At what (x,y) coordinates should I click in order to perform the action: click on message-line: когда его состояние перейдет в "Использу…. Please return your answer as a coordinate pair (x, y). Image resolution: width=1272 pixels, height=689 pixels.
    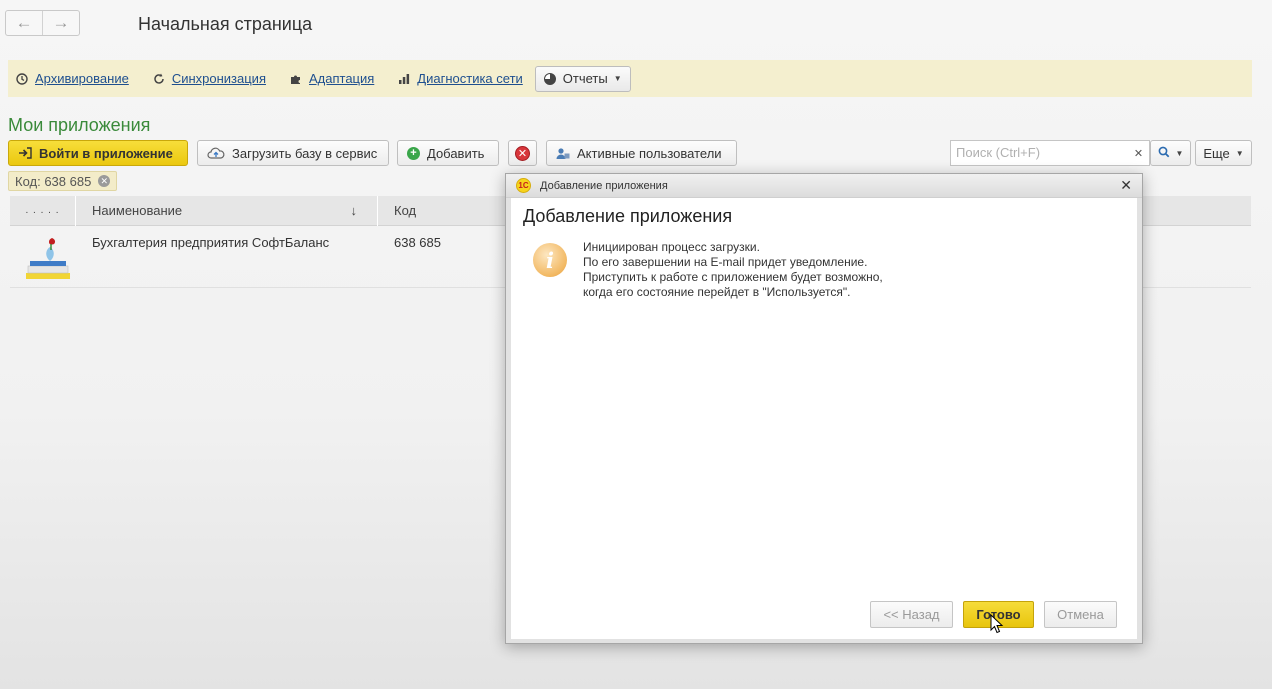
    Looking at the image, I should click on (717, 292).